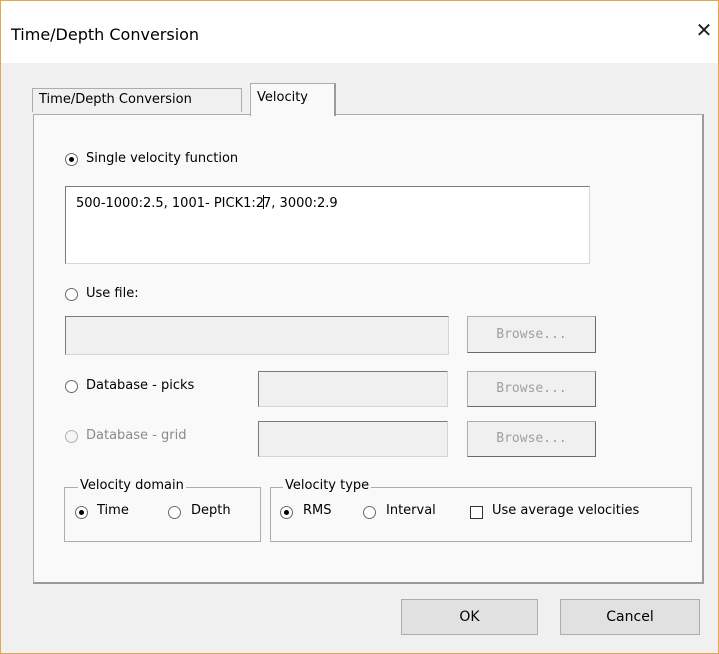 The image size is (719, 654). I want to click on single-velocity-function-label: Single velocity function, so click(162, 158).